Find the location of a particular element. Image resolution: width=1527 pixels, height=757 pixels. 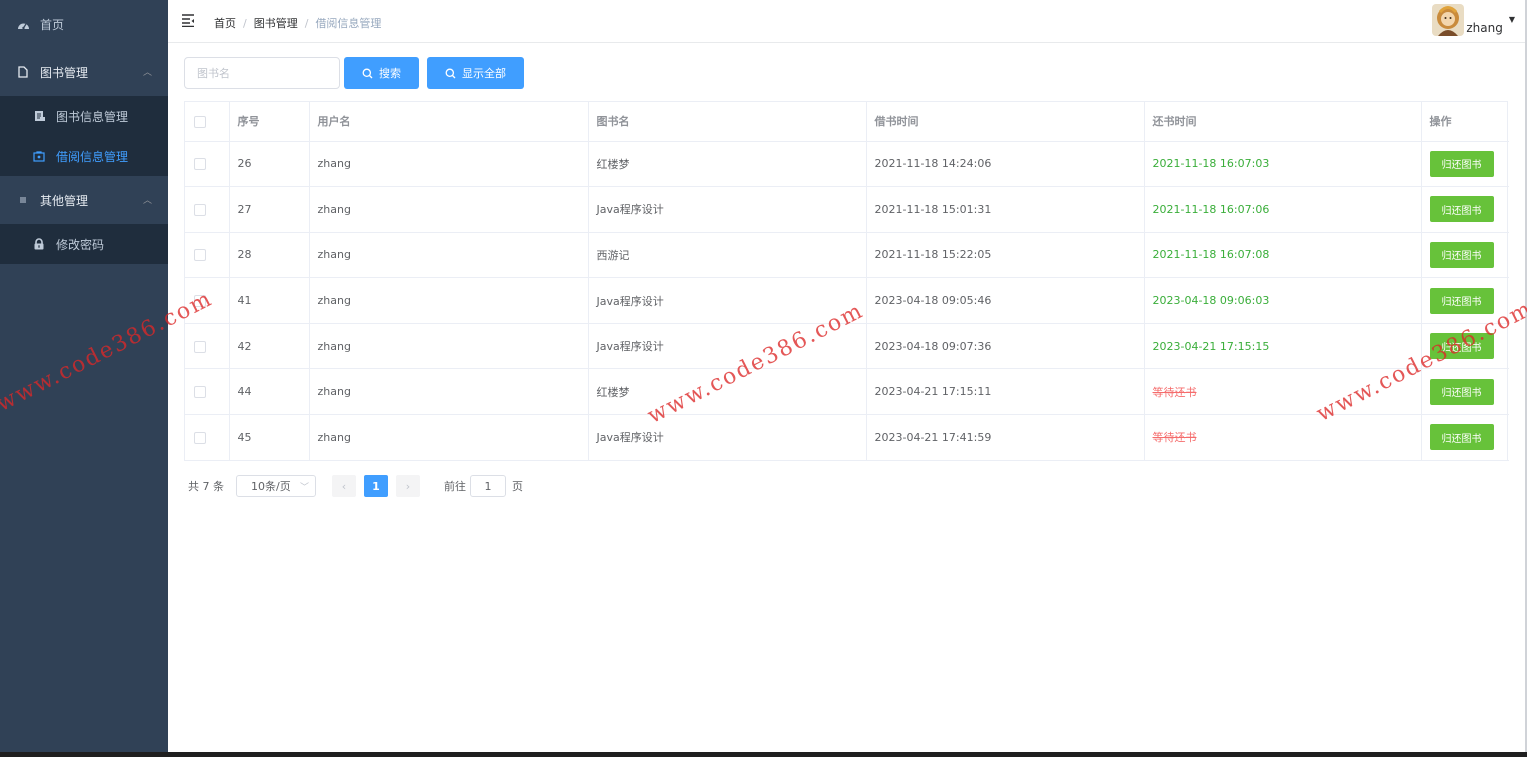

pagination: 共 7 条 10条/页 ﹀ ‹ 1 › 前往 页 is located at coordinates (355, 486).